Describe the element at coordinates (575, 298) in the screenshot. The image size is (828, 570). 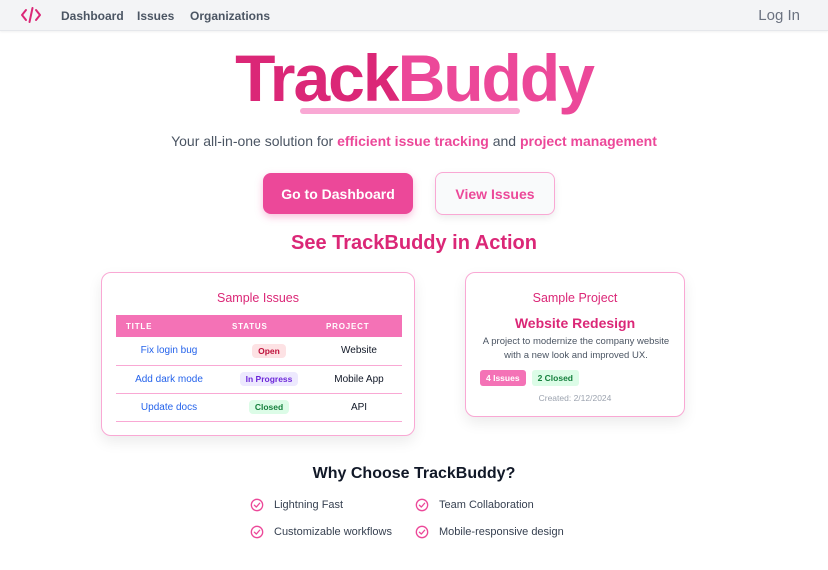
I see `sample-project-title: Sample Project` at that location.